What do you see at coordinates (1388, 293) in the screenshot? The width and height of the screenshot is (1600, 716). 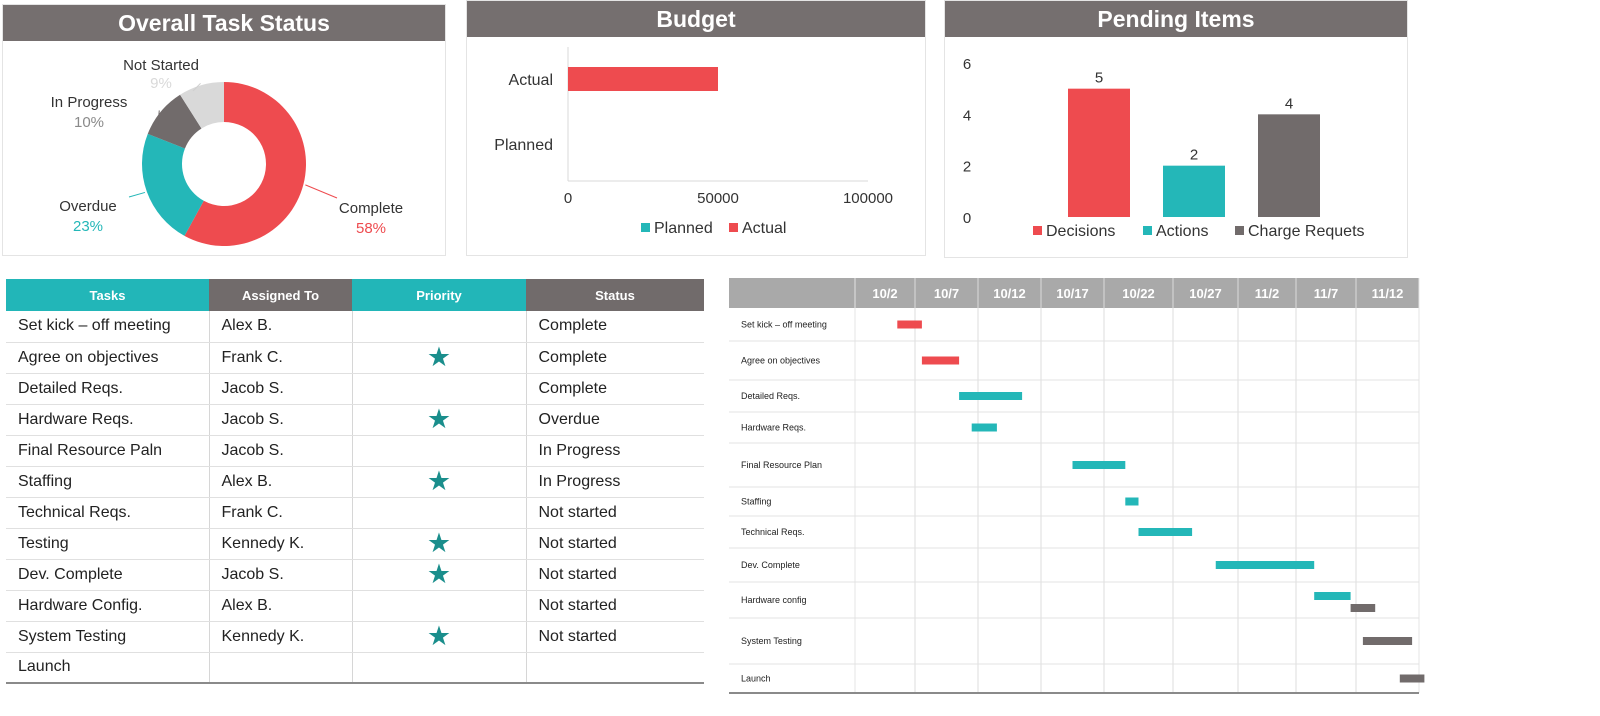 I see `gantt-date-header: 11/12` at bounding box center [1388, 293].